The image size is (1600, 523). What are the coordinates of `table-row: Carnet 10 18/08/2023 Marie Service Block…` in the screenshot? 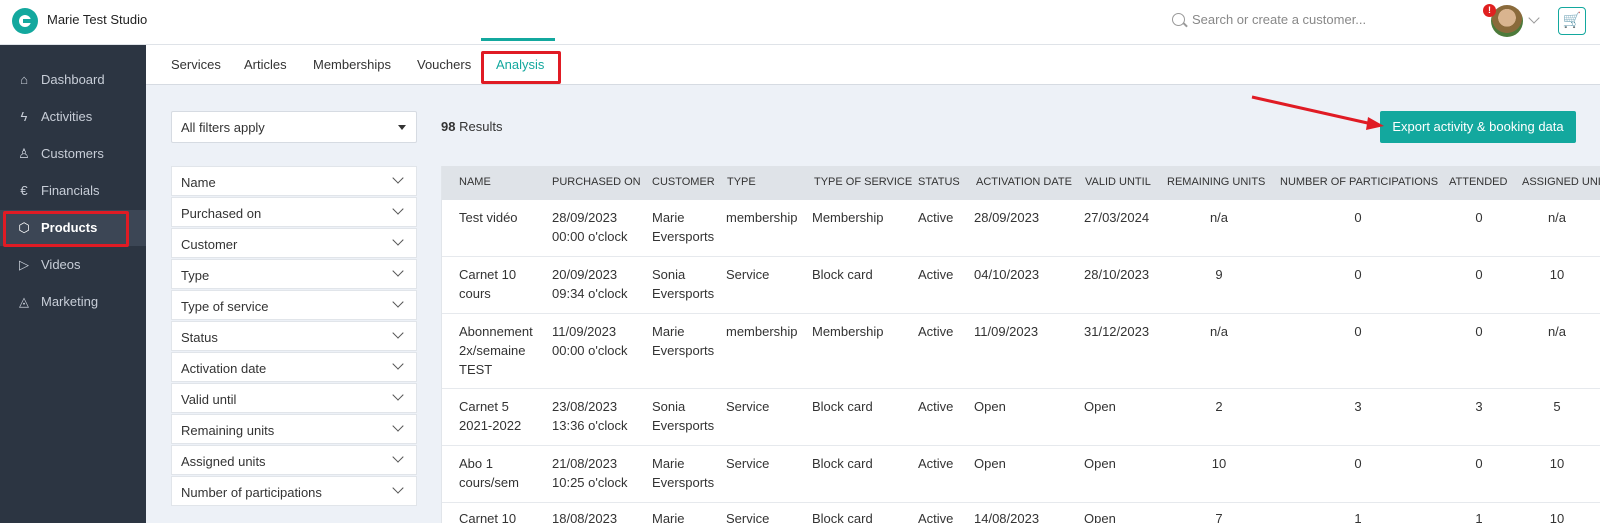 It's located at (1021, 513).